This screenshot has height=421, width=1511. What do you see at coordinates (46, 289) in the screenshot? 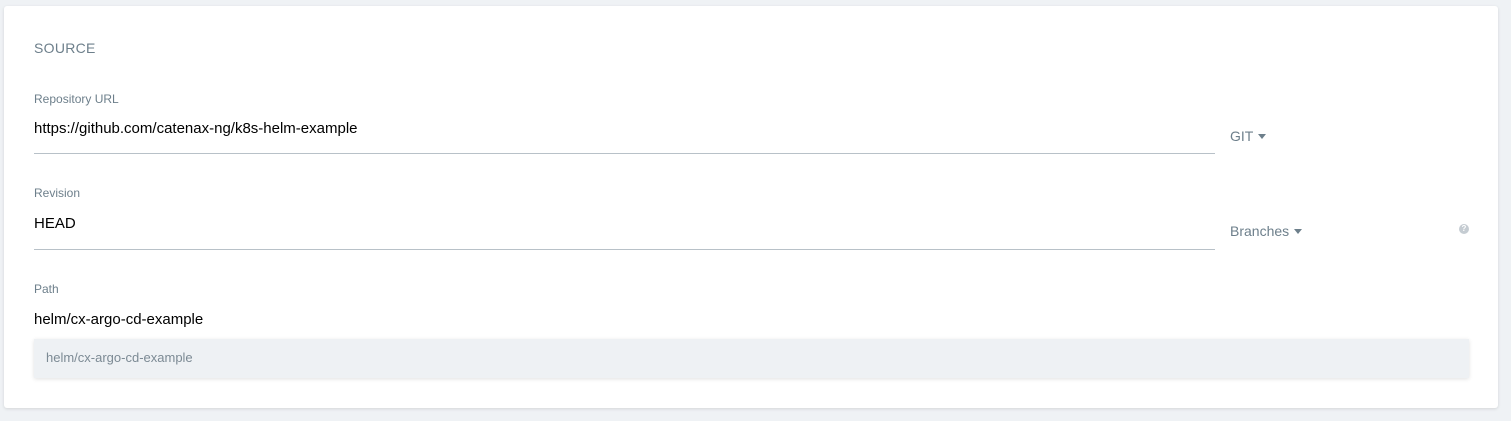
I see `path-label: Path` at bounding box center [46, 289].